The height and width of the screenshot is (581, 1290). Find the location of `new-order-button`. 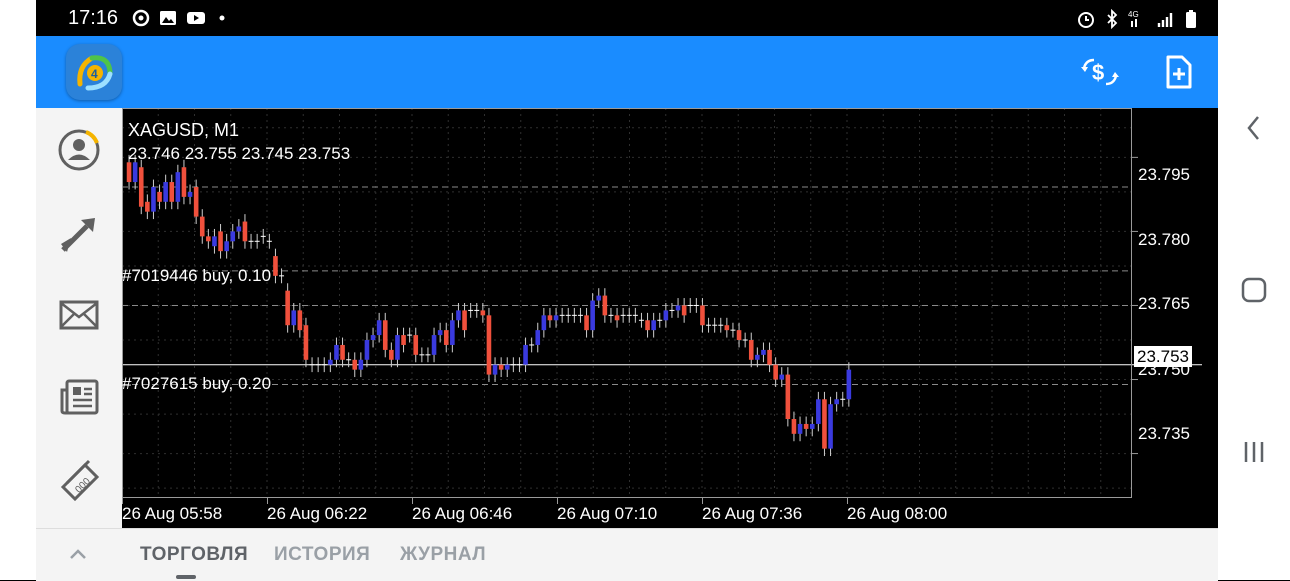

new-order-button is located at coordinates (1178, 72).